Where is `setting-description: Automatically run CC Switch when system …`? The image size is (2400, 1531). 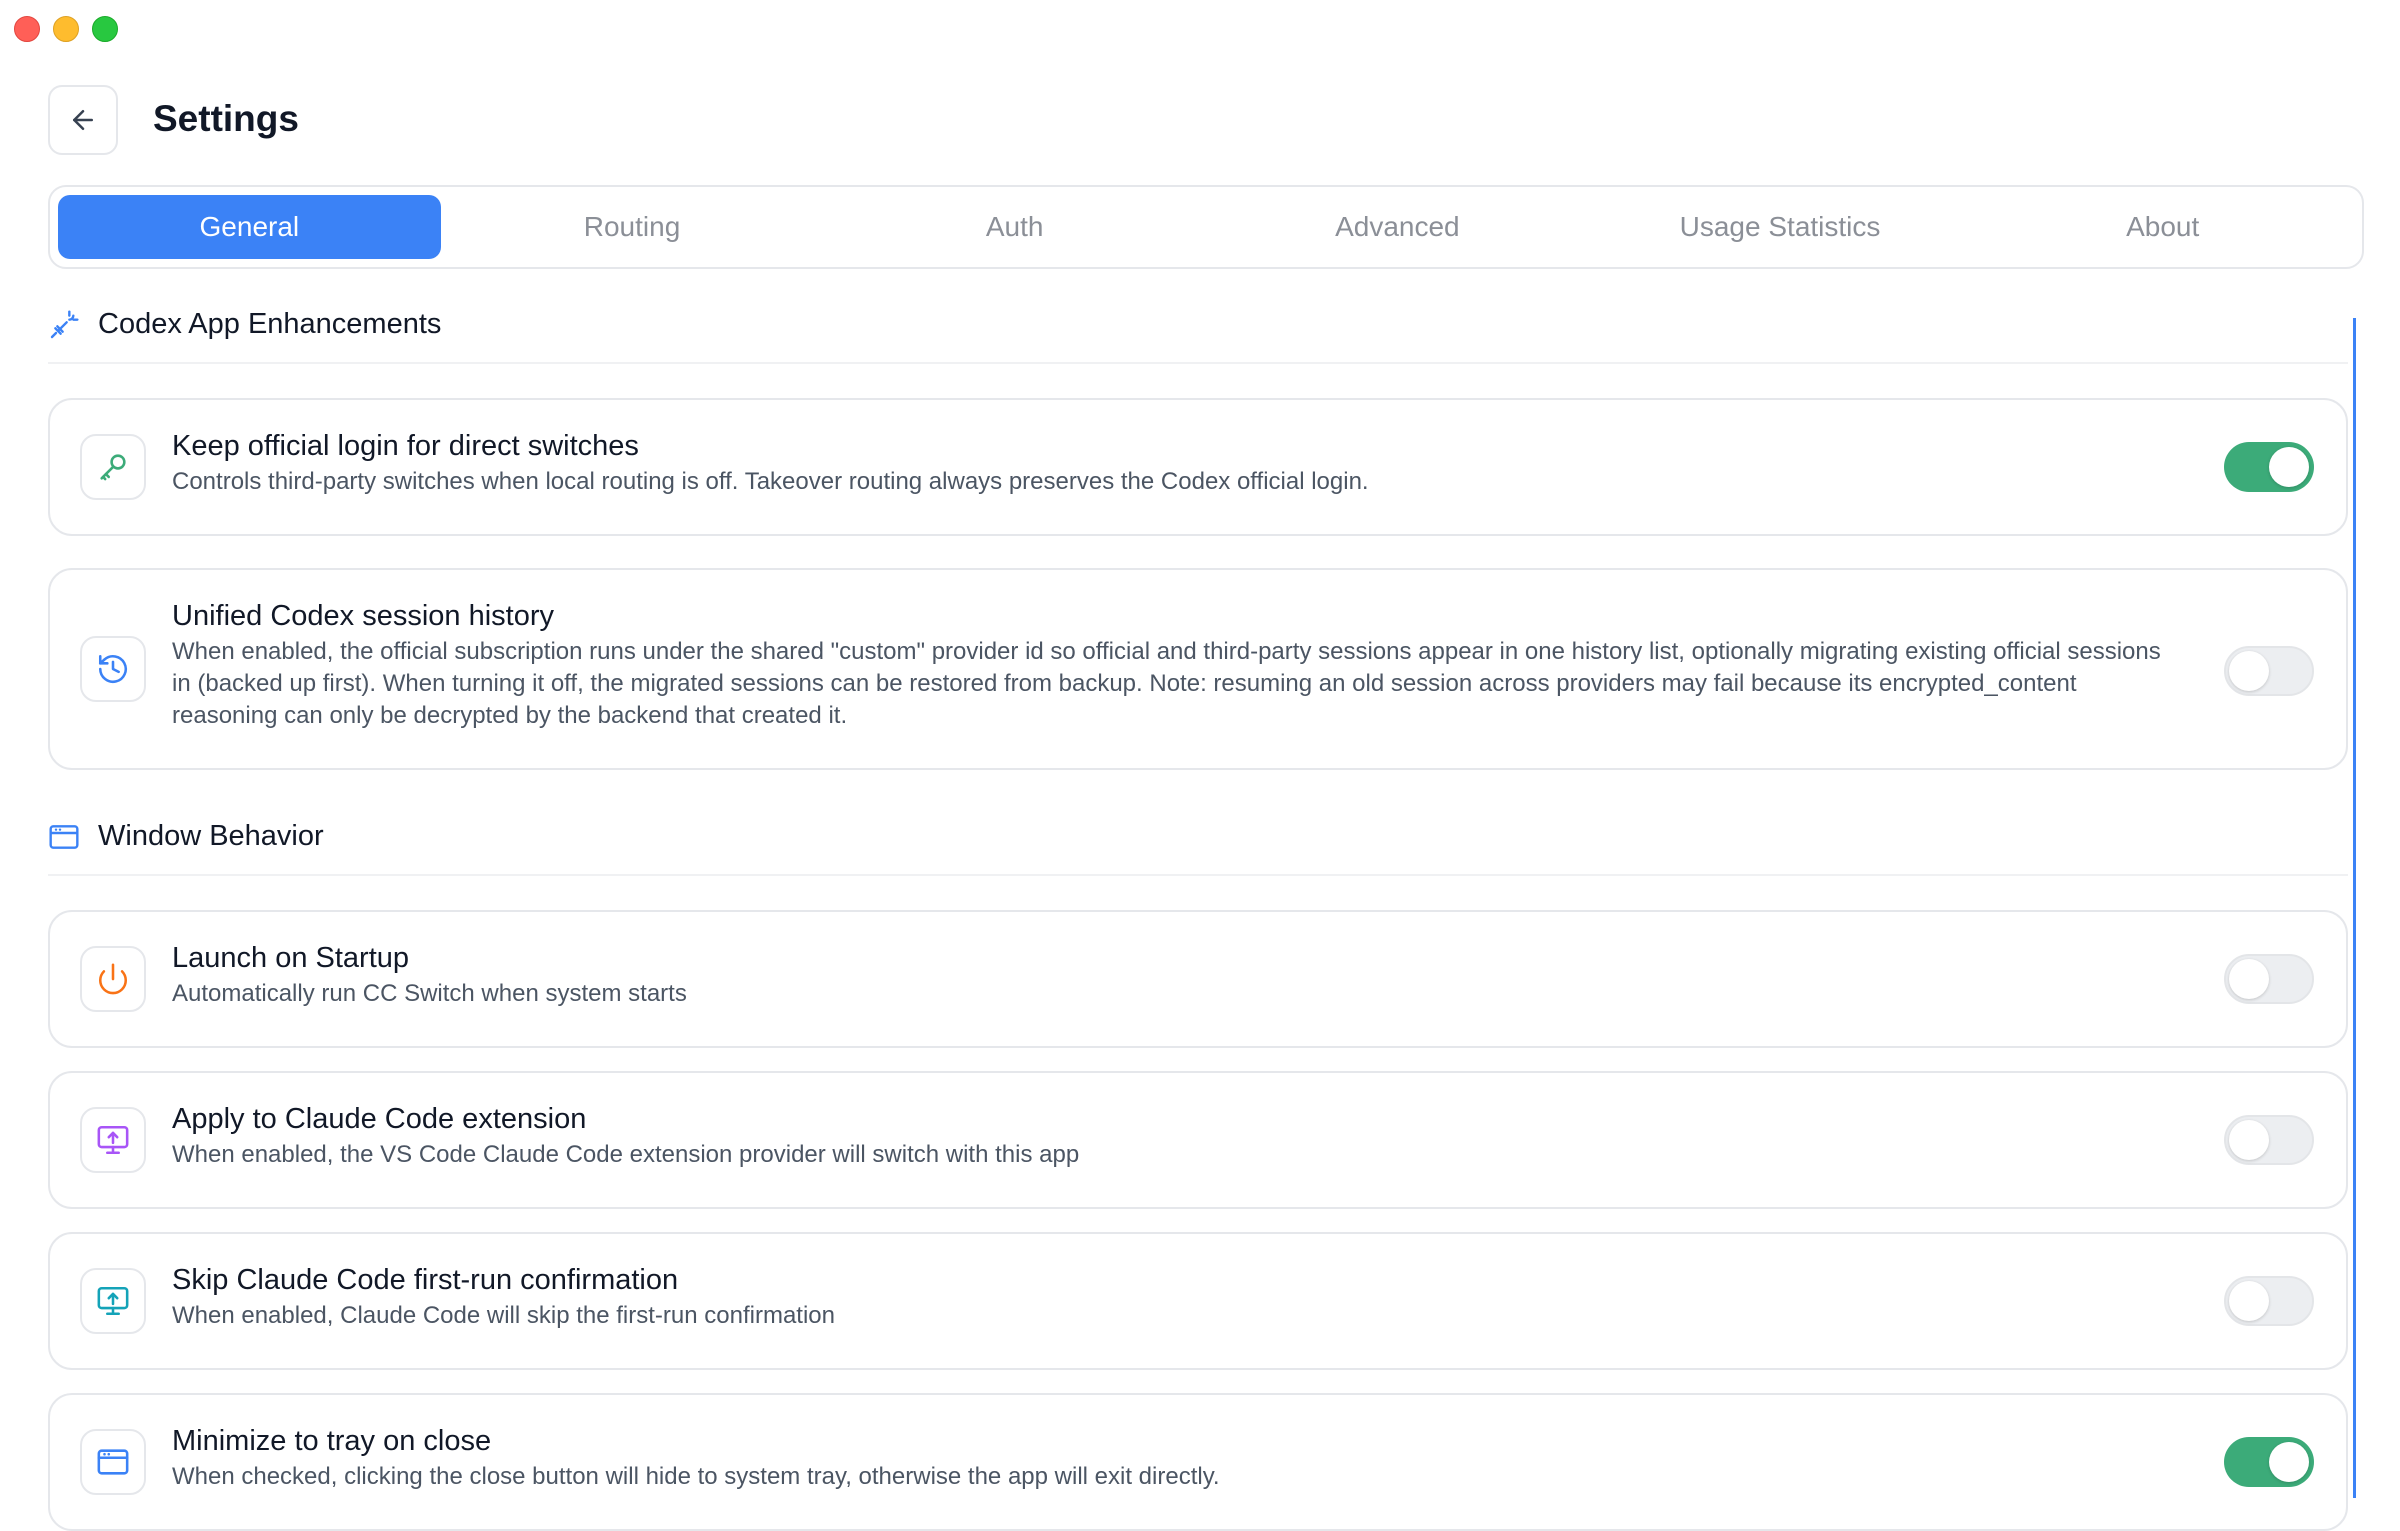 setting-description: Automatically run CC Switch when system … is located at coordinates (429, 993).